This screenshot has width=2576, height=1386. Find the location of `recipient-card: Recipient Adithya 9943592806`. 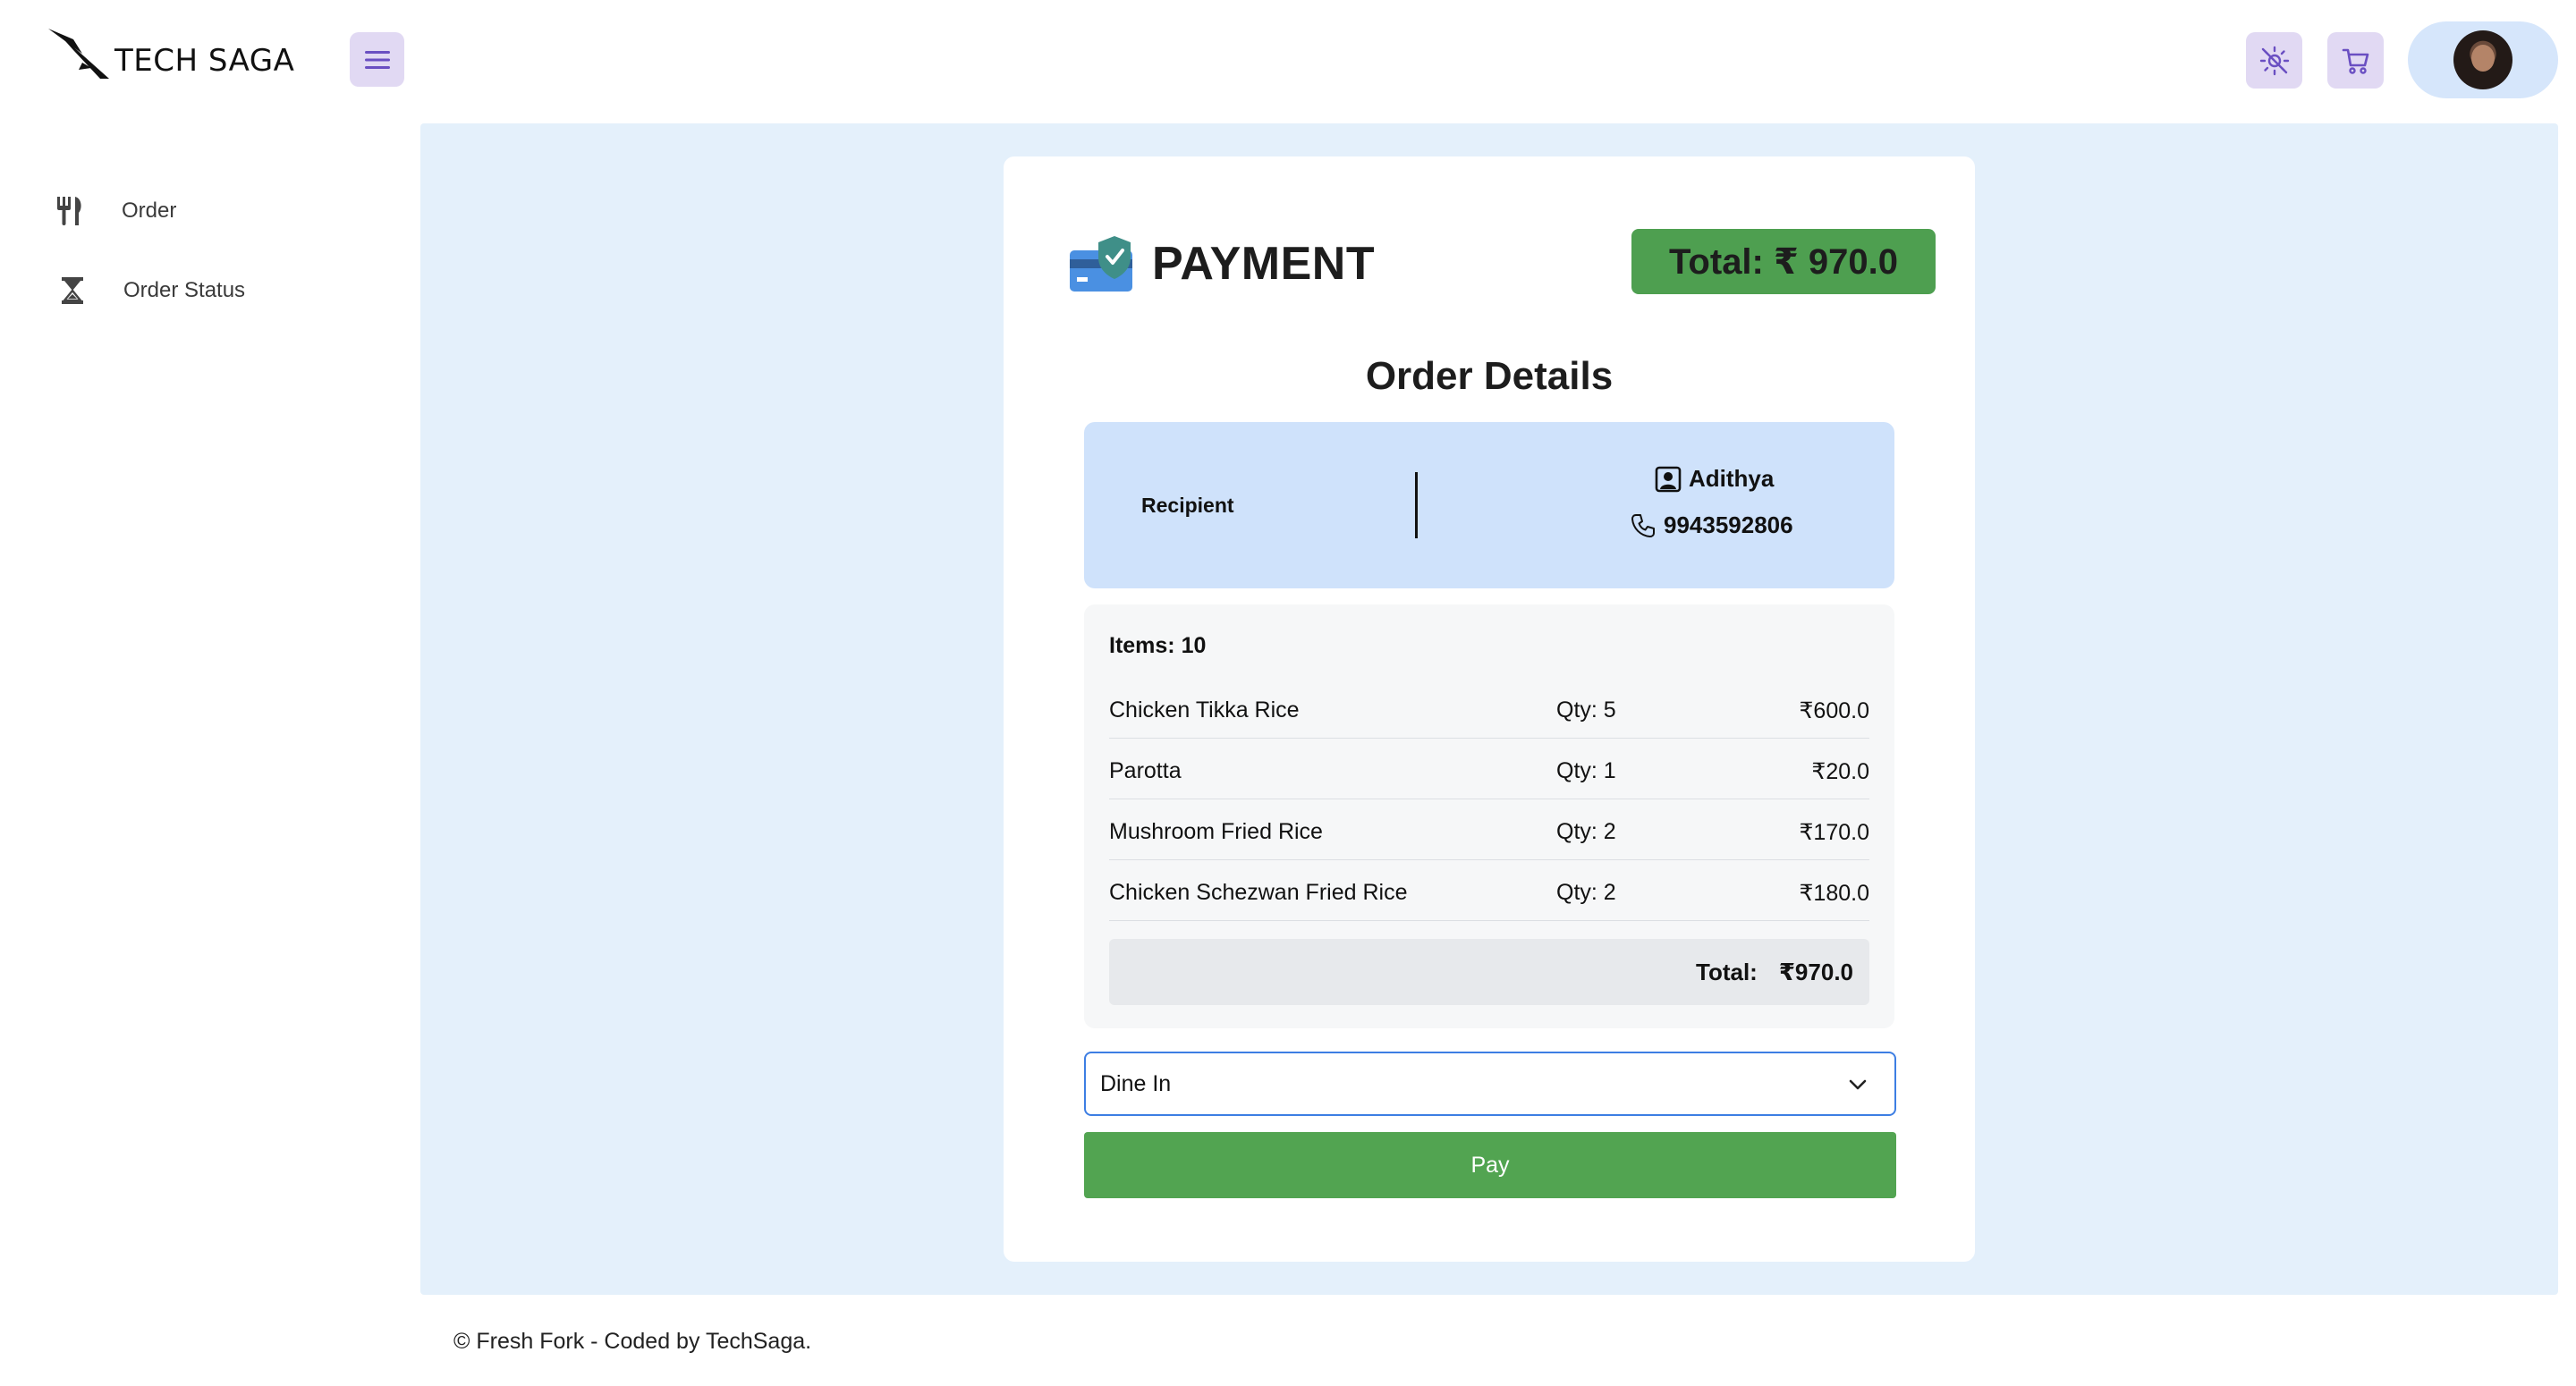

recipient-card: Recipient Adithya 9943592806 is located at coordinates (1489, 505).